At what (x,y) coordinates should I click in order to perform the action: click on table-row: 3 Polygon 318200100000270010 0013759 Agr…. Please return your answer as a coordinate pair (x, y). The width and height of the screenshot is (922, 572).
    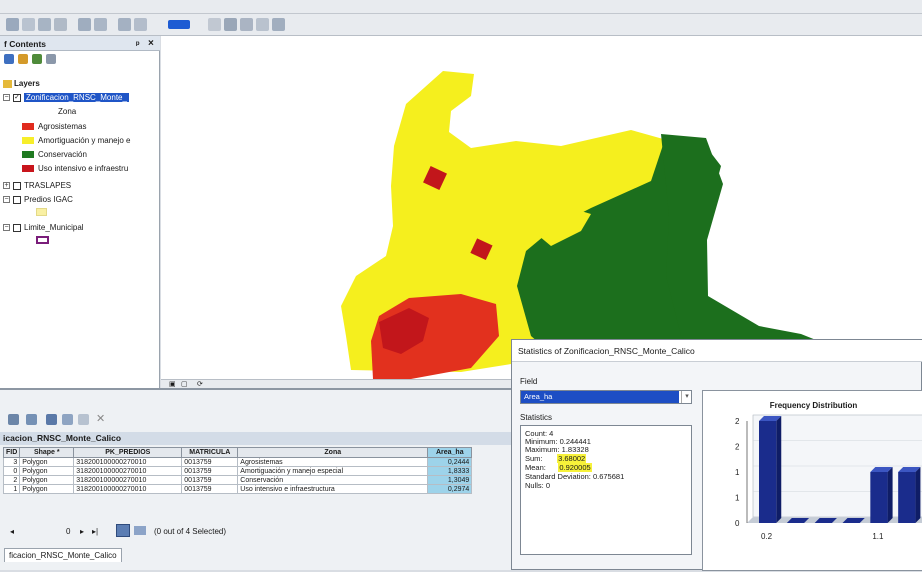
    Looking at the image, I should click on (237, 462).